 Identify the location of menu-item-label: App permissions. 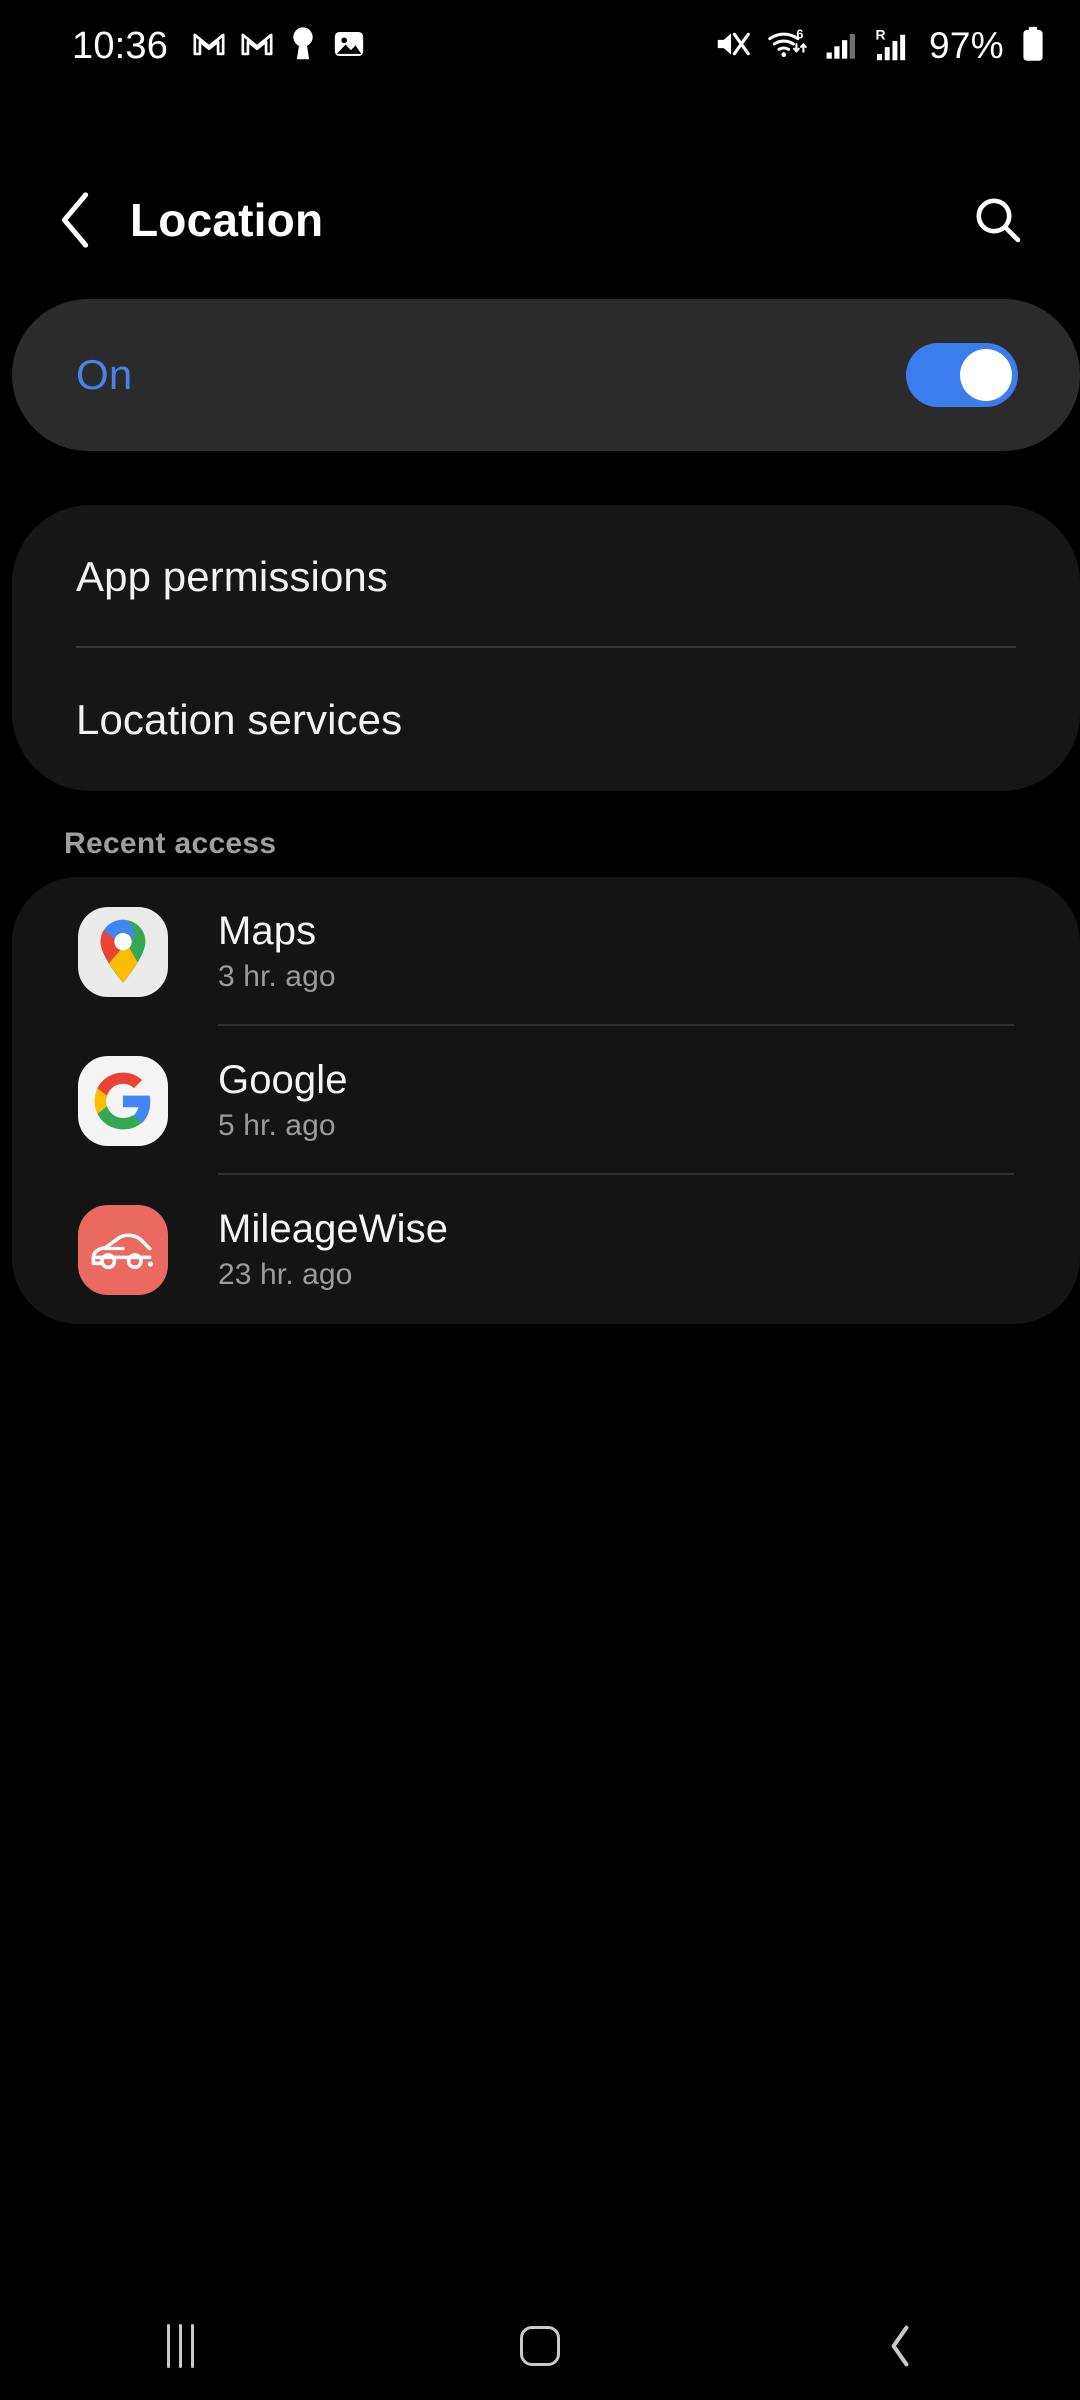
(232, 576).